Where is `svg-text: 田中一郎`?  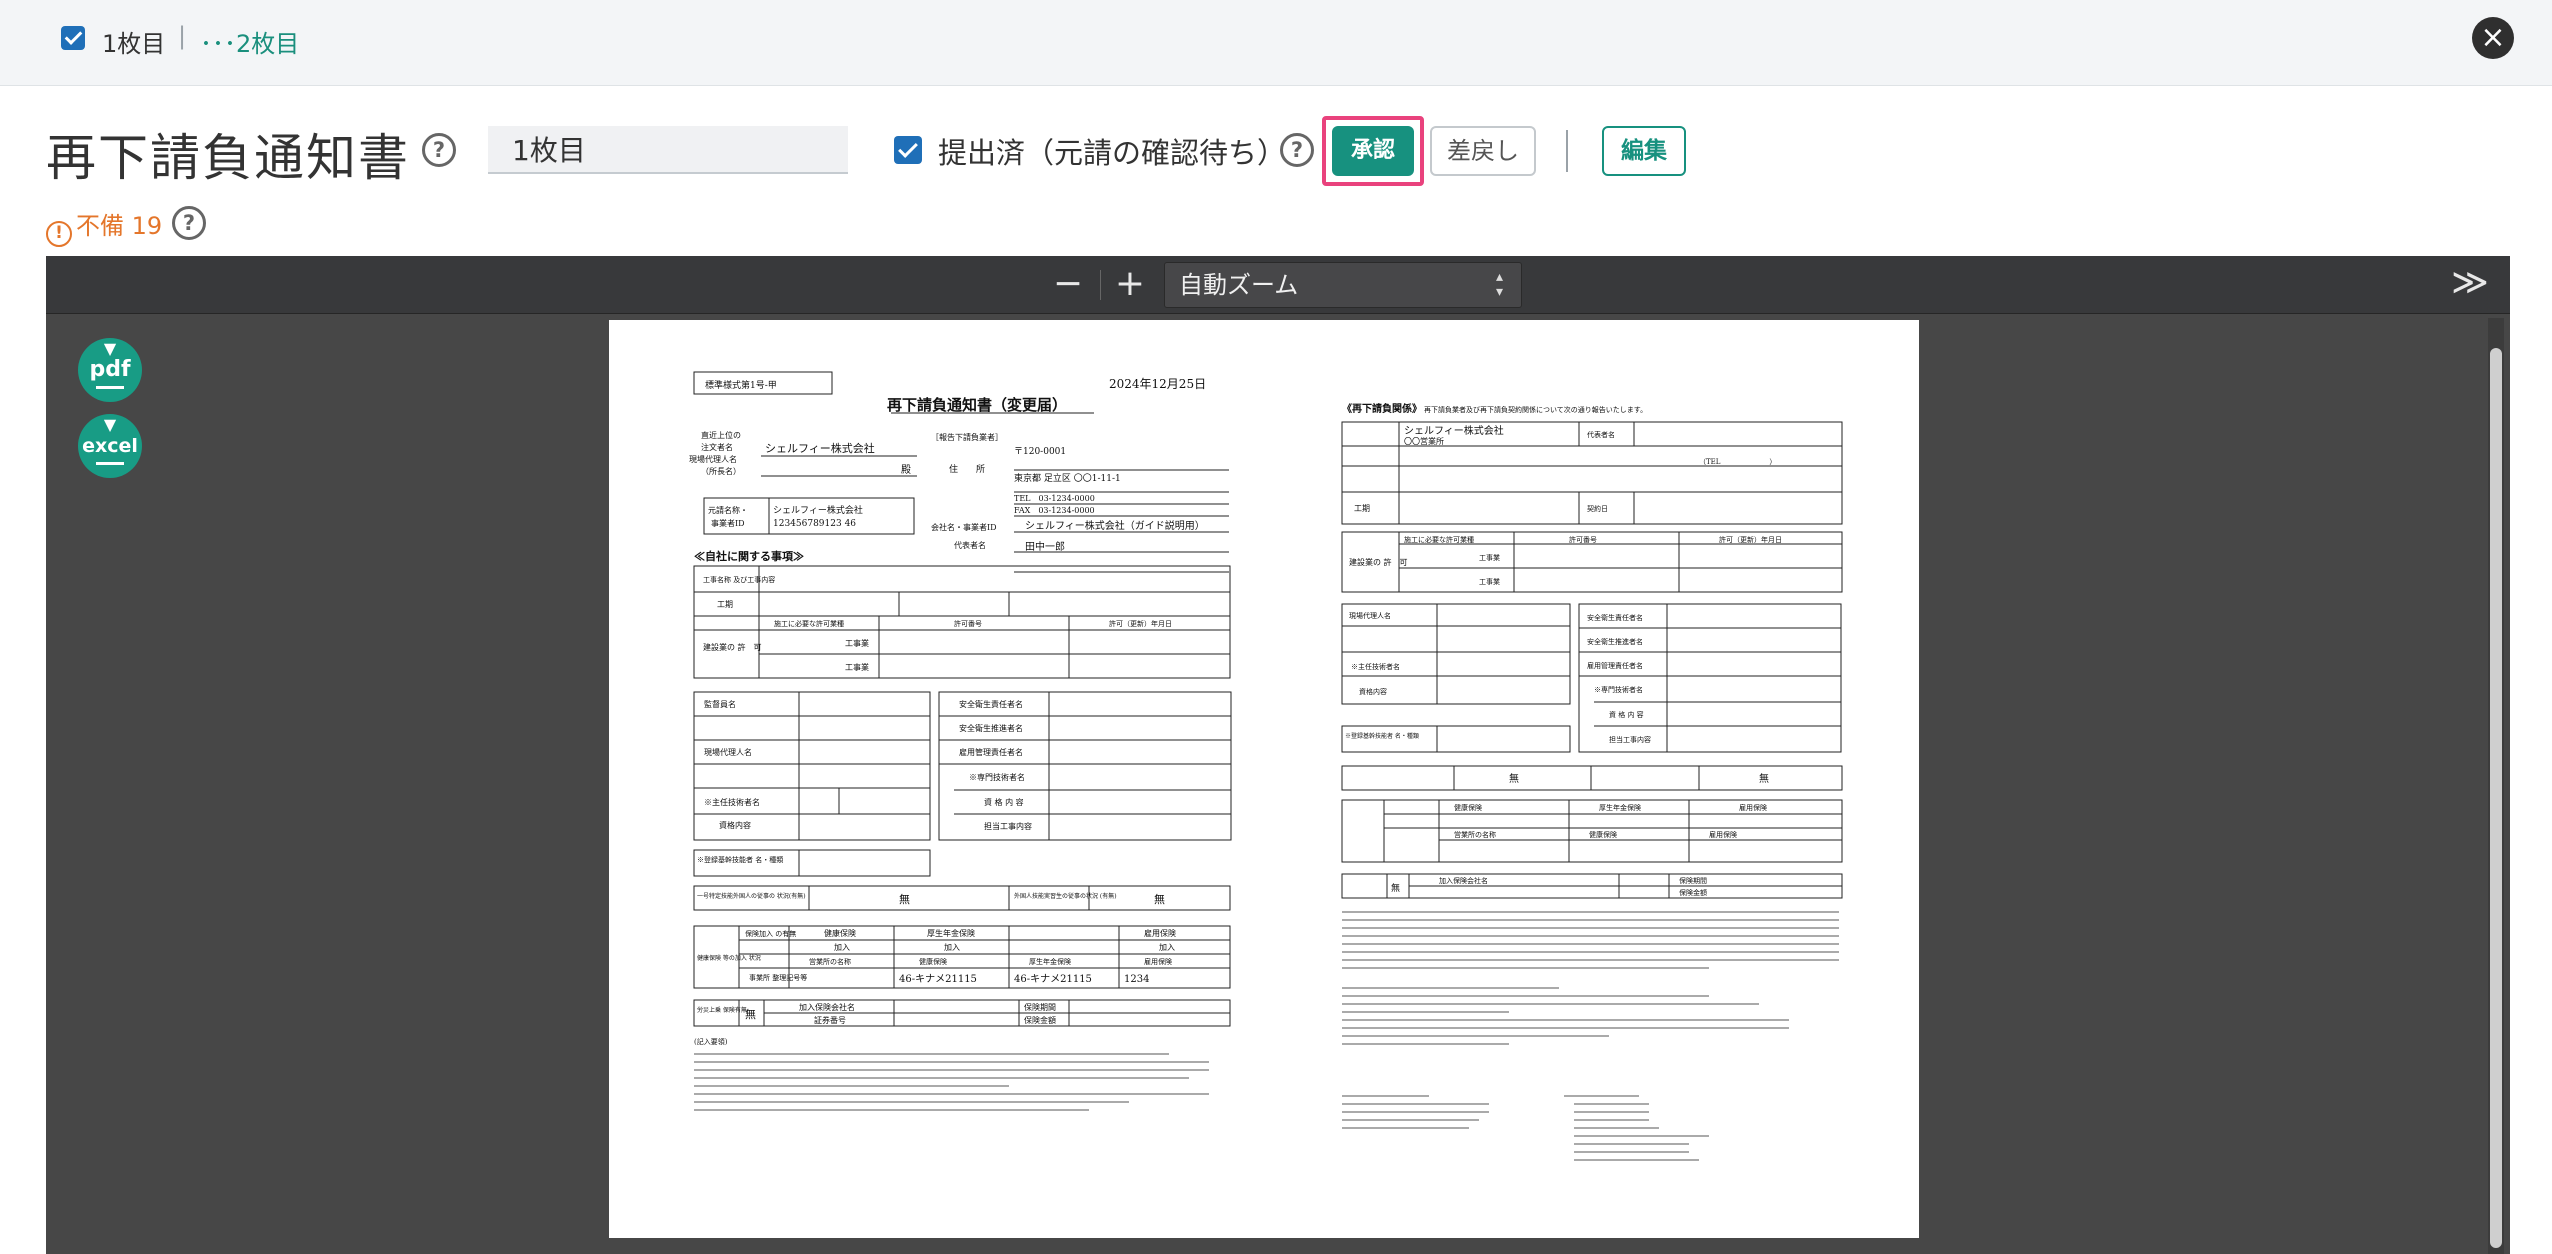
svg-text: 田中一郎 is located at coordinates (1045, 546).